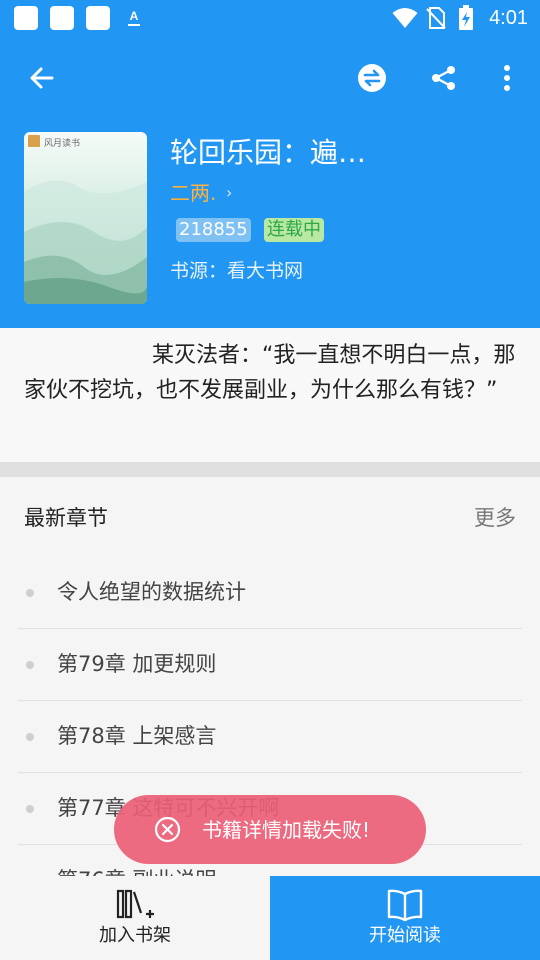  I want to click on change-source-button, so click(372, 78).